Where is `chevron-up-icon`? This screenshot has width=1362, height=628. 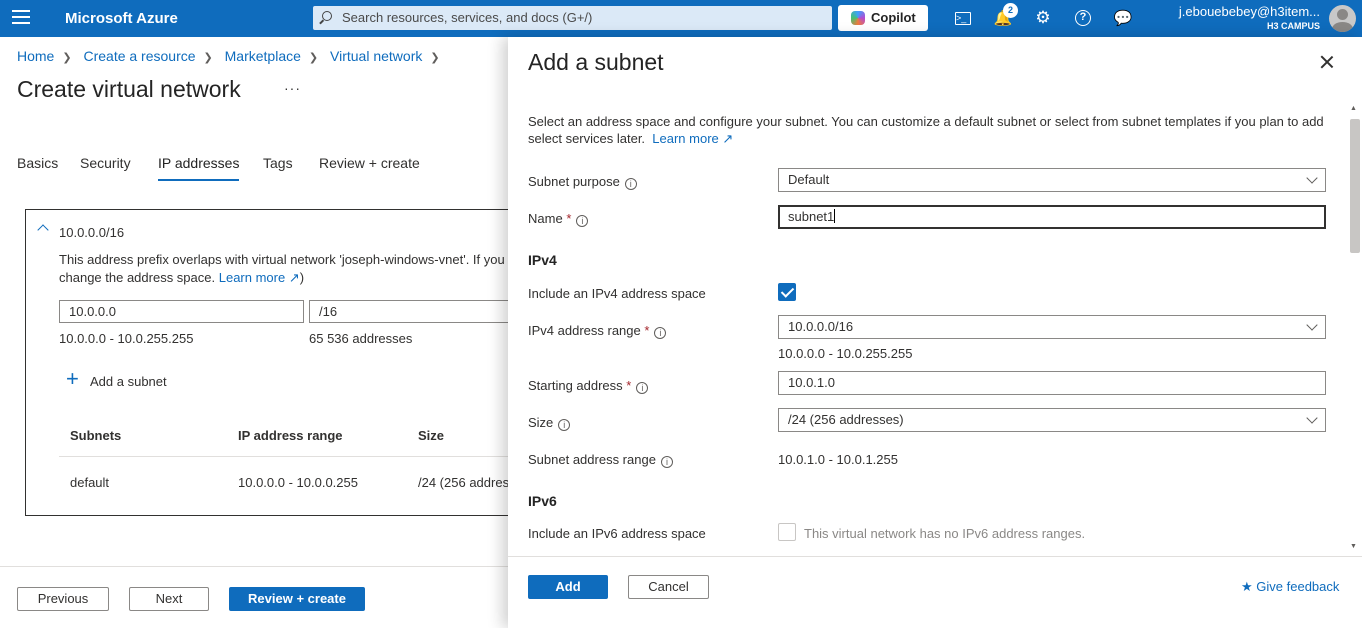
chevron-up-icon is located at coordinates (43, 230).